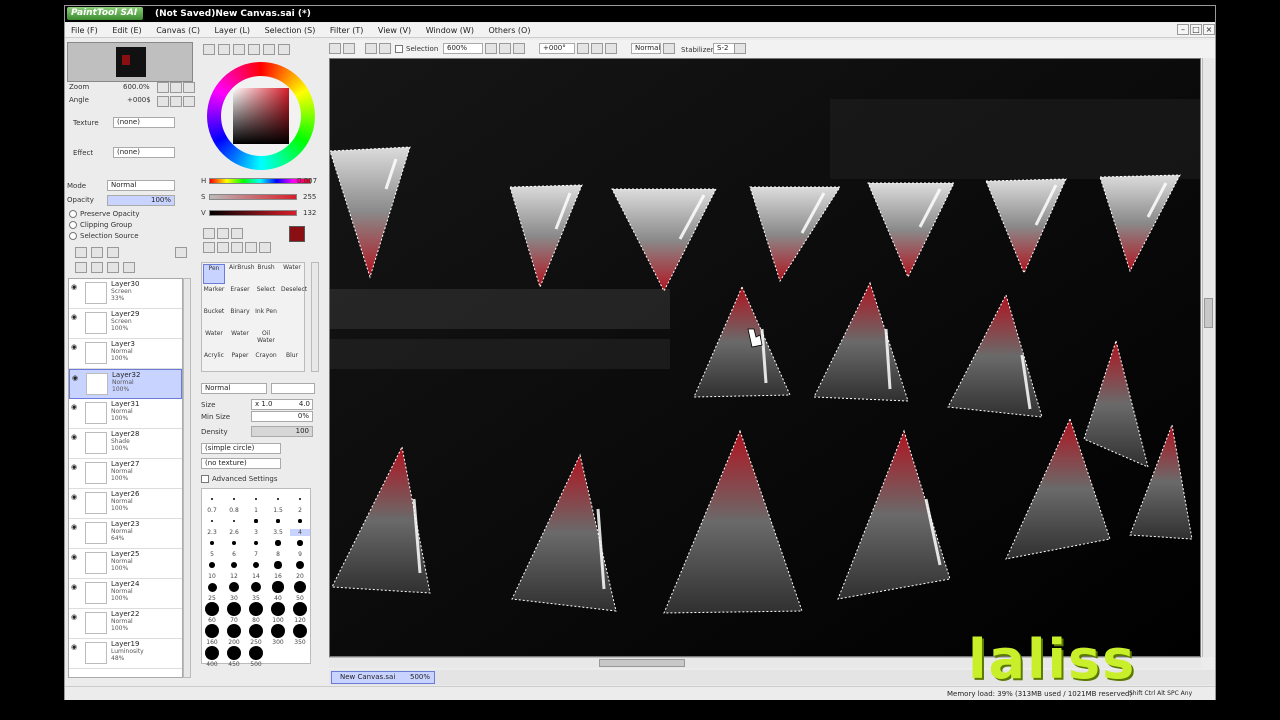 This screenshot has height=720, width=1280. What do you see at coordinates (253, 197) in the screenshot?
I see `saturation-slider` at bounding box center [253, 197].